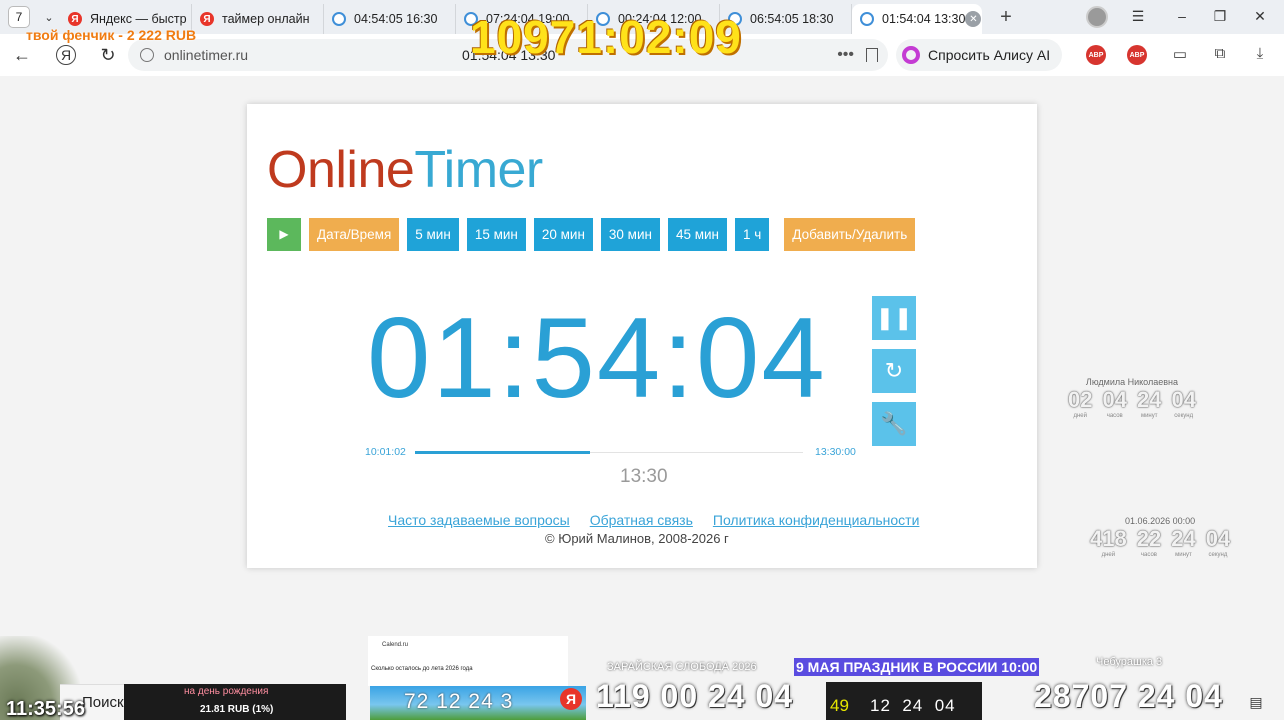 The image size is (1284, 720). Describe the element at coordinates (697, 234) in the screenshot. I see `preset-45min-button: 45 мин` at that location.